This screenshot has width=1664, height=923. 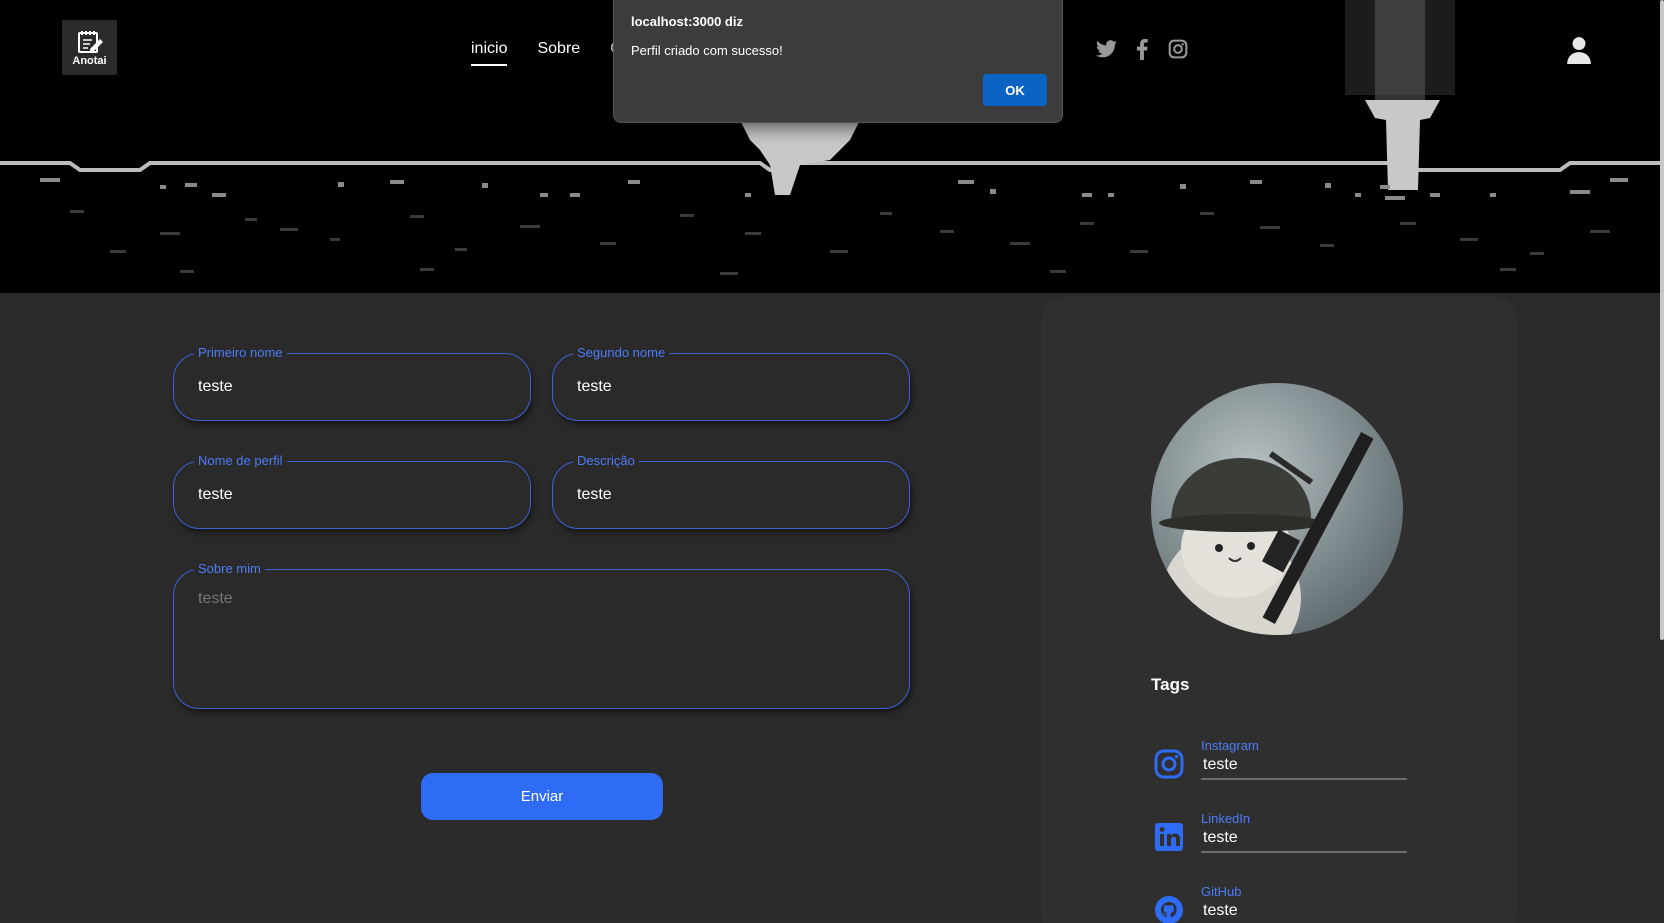 What do you see at coordinates (1015, 90) in the screenshot?
I see `alert-ok-button: OK` at bounding box center [1015, 90].